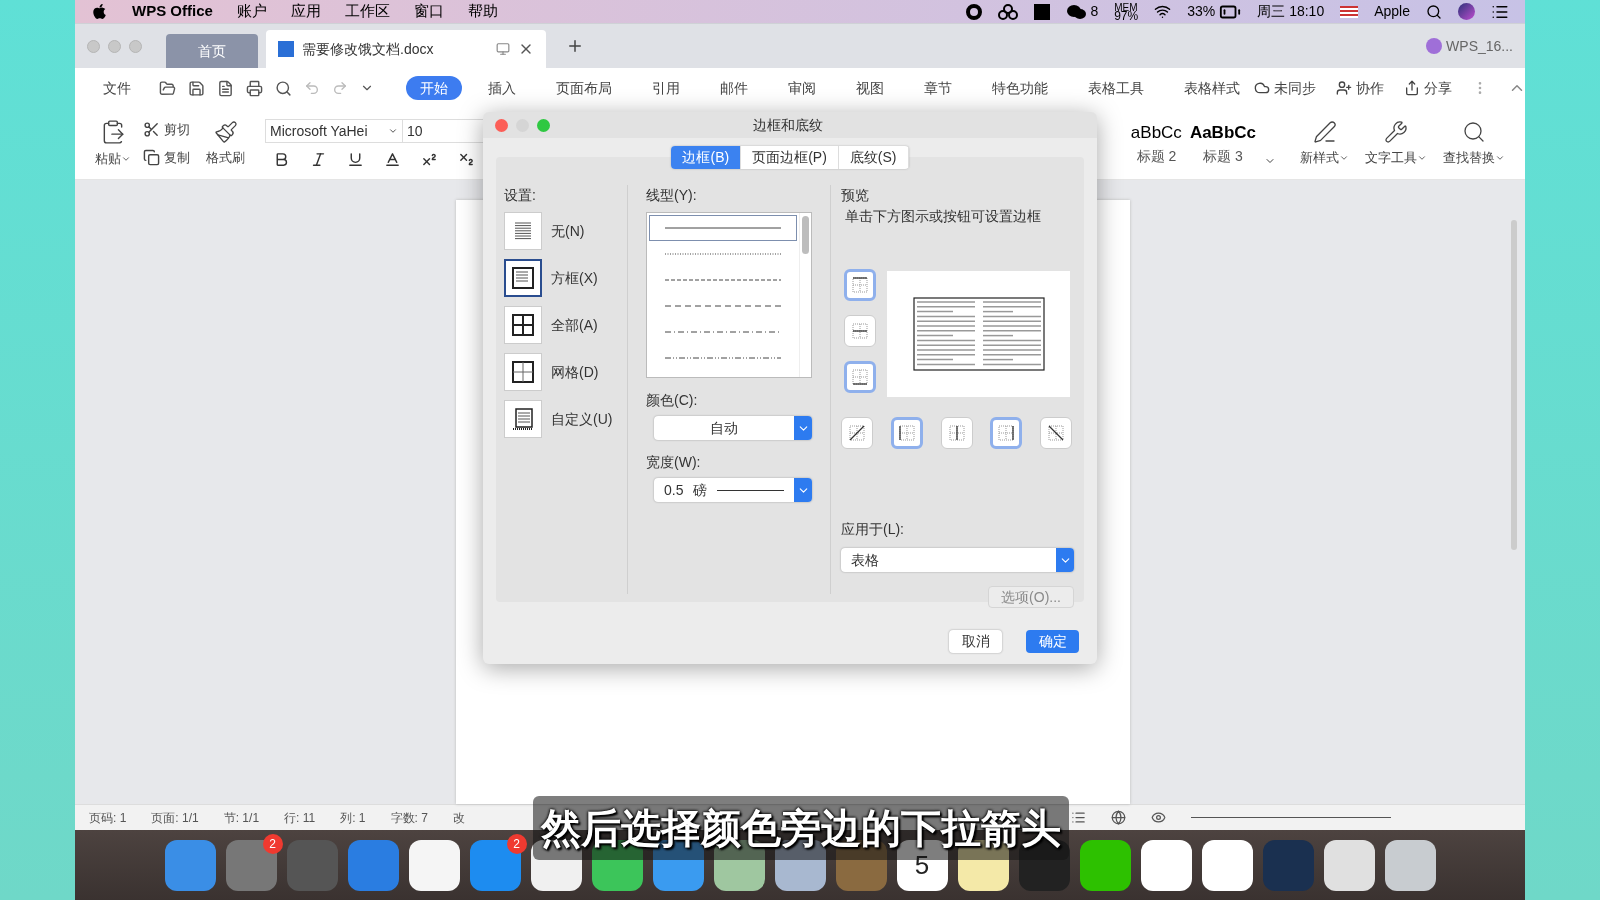  Describe the element at coordinates (1116, 88) in the screenshot. I see `ribbon-tab: 表格工具` at that location.